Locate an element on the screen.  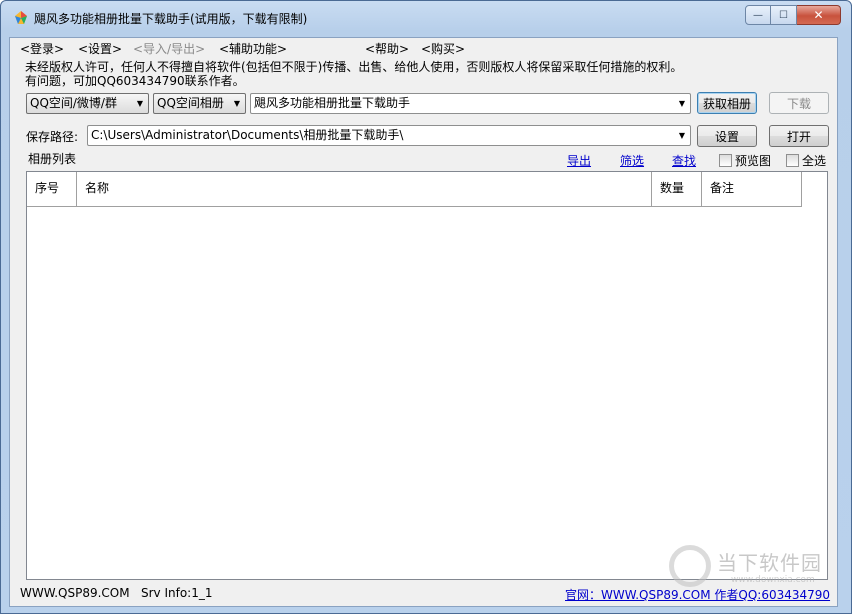
column-header-name: 名称 is located at coordinates (364, 189).